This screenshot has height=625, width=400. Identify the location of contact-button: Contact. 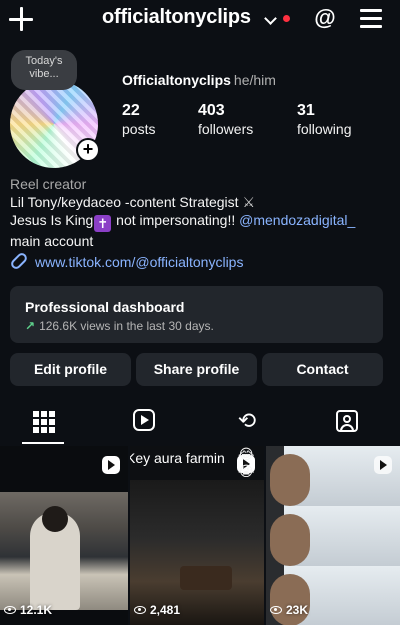
(322, 369).